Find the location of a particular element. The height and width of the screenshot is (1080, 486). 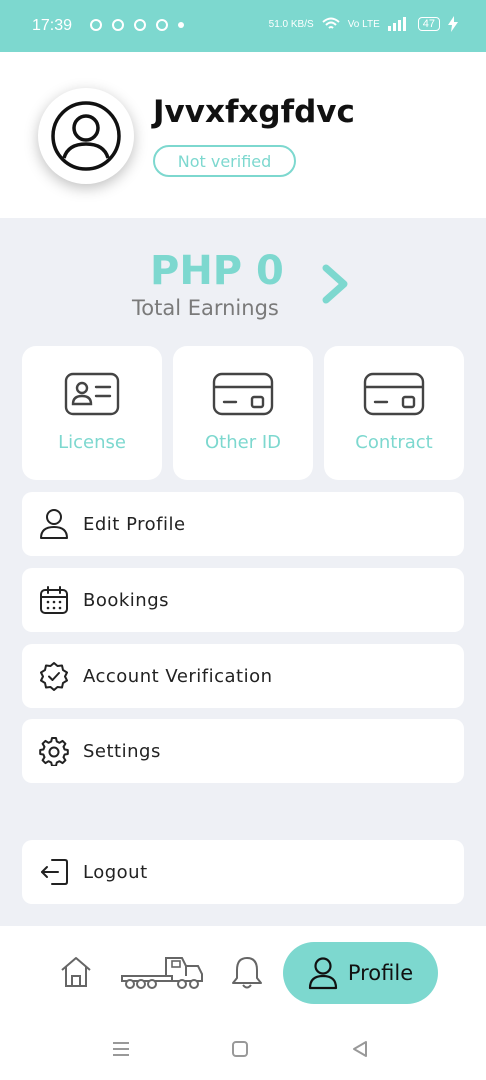

home-icon is located at coordinates (76, 972).